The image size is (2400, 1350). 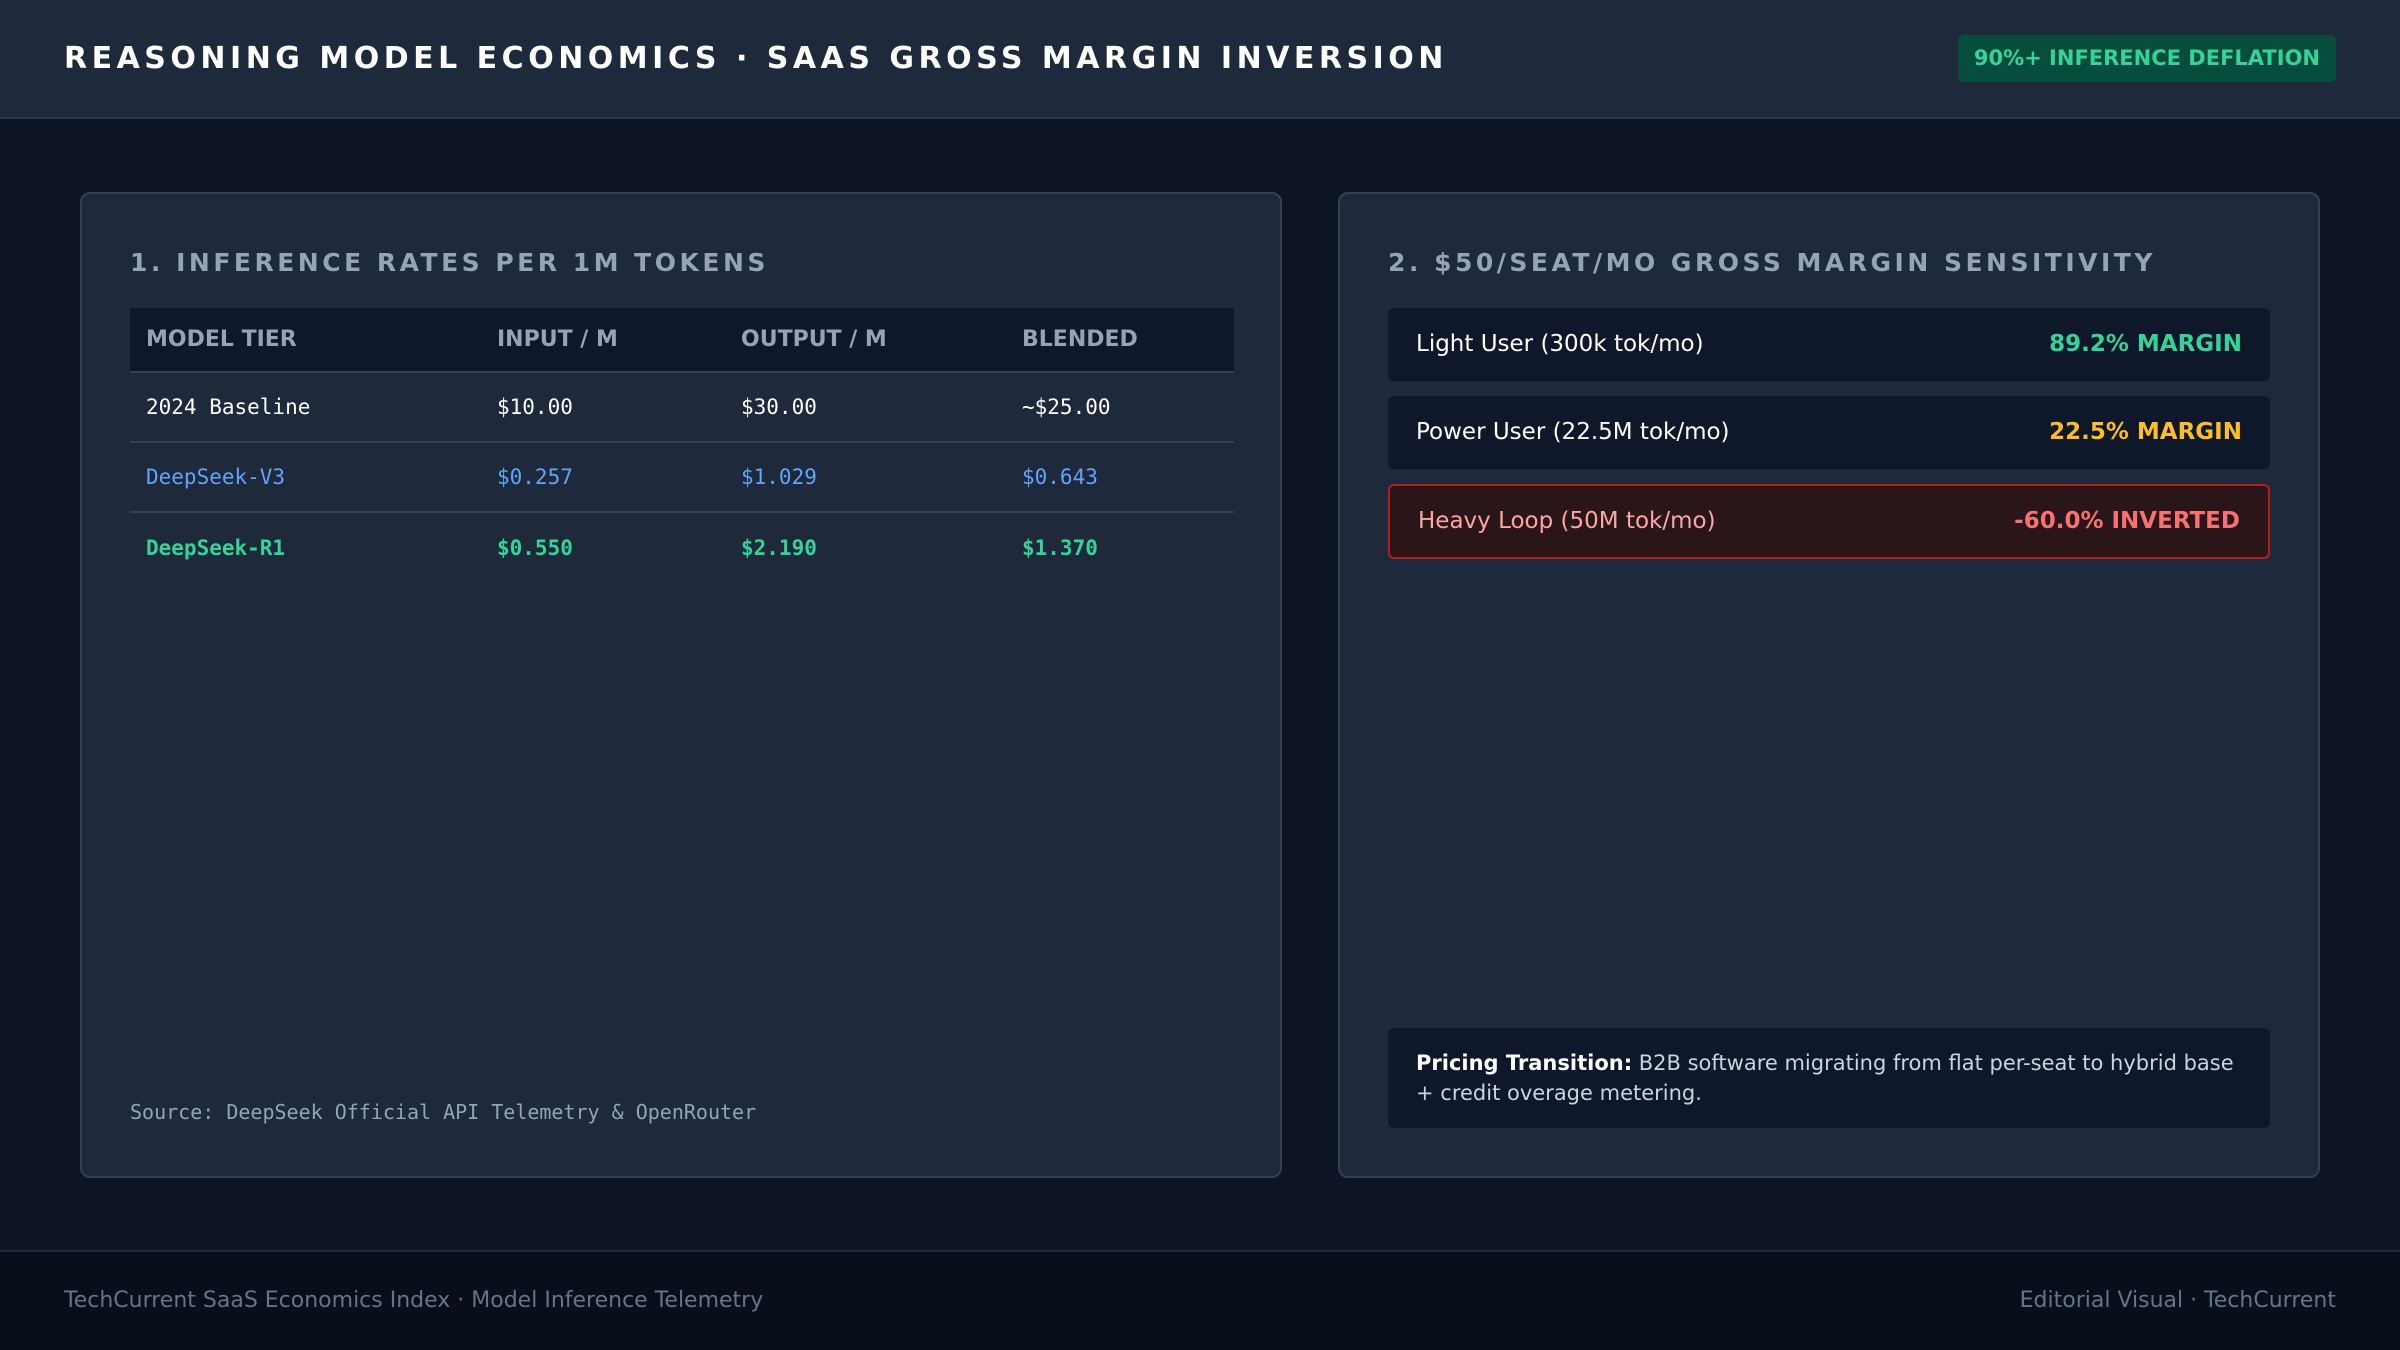 What do you see at coordinates (1120, 340) in the screenshot?
I see `column-header-blended: BLENDED` at bounding box center [1120, 340].